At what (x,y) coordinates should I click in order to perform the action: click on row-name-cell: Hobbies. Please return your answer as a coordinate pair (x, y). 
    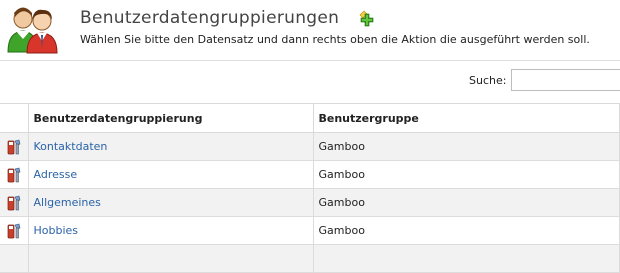
    Looking at the image, I should click on (171, 230).